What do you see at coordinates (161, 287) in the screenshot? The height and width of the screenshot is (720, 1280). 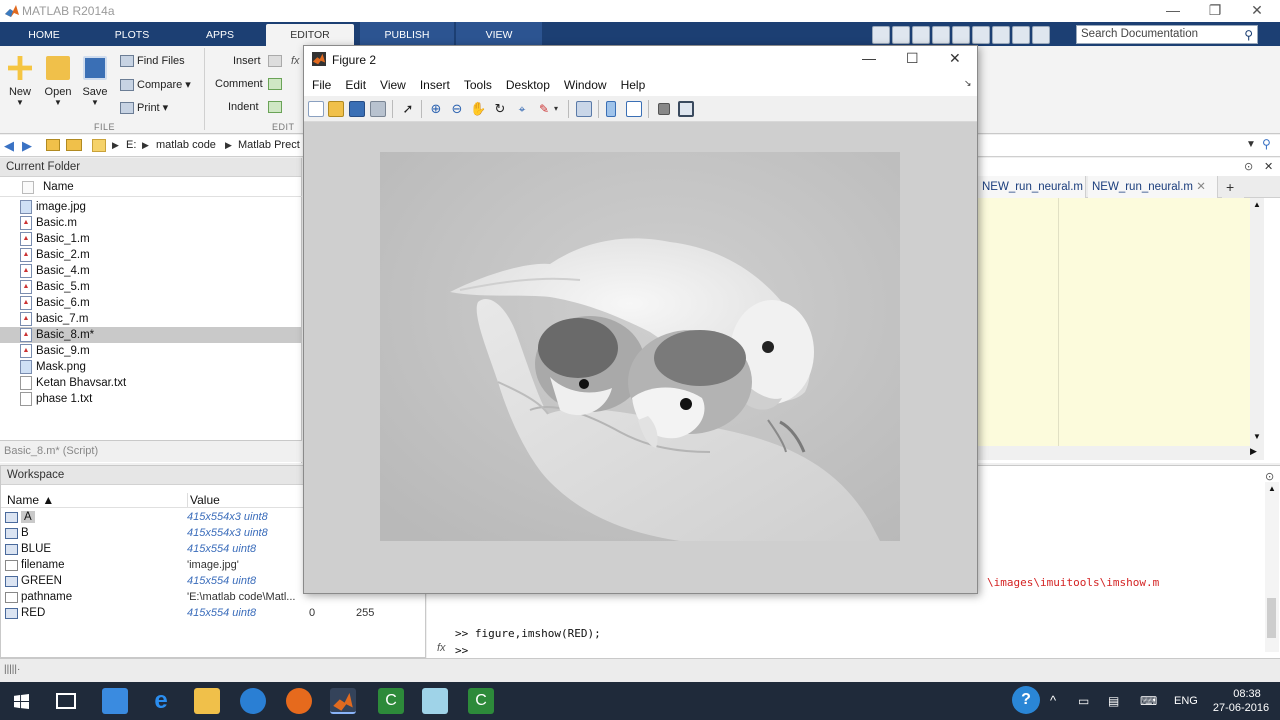 I see `file-item: ▲ Basic_5.m` at bounding box center [161, 287].